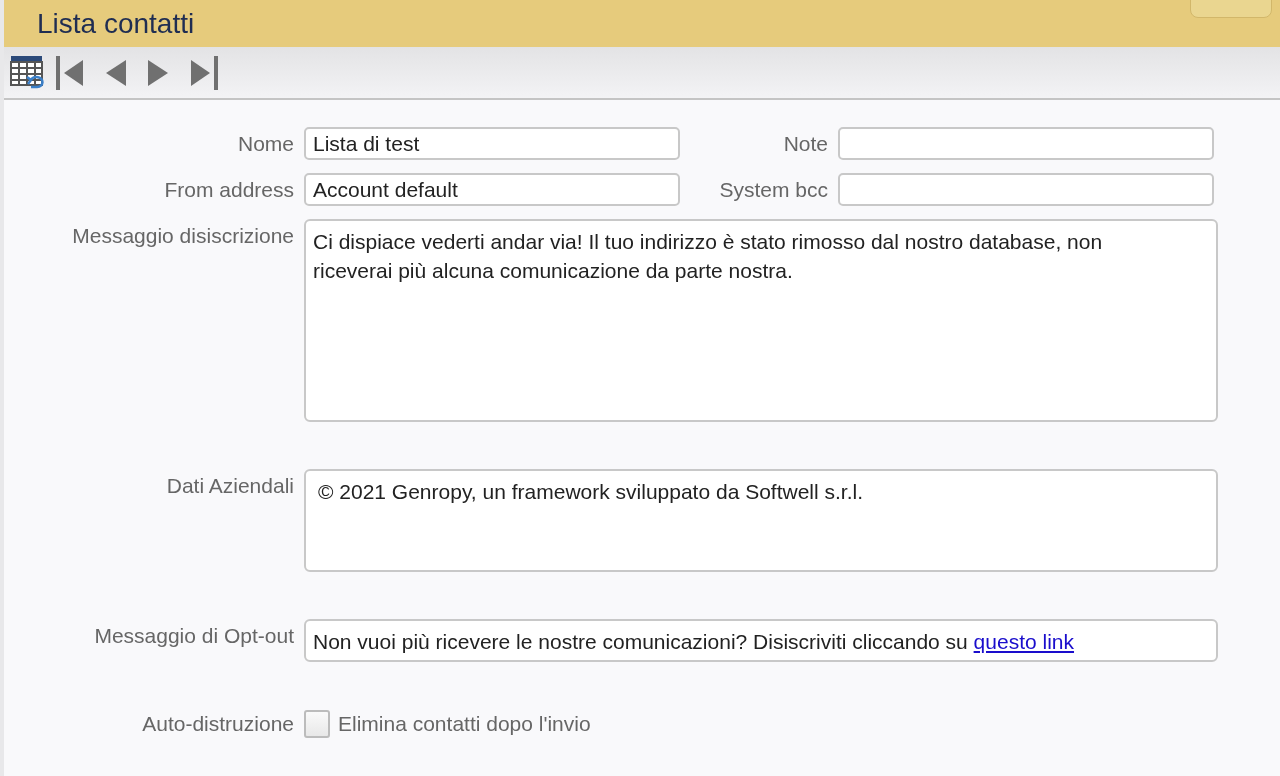 This screenshot has width=1280, height=776. I want to click on field-label: Dati Aziendali, so click(229, 486).